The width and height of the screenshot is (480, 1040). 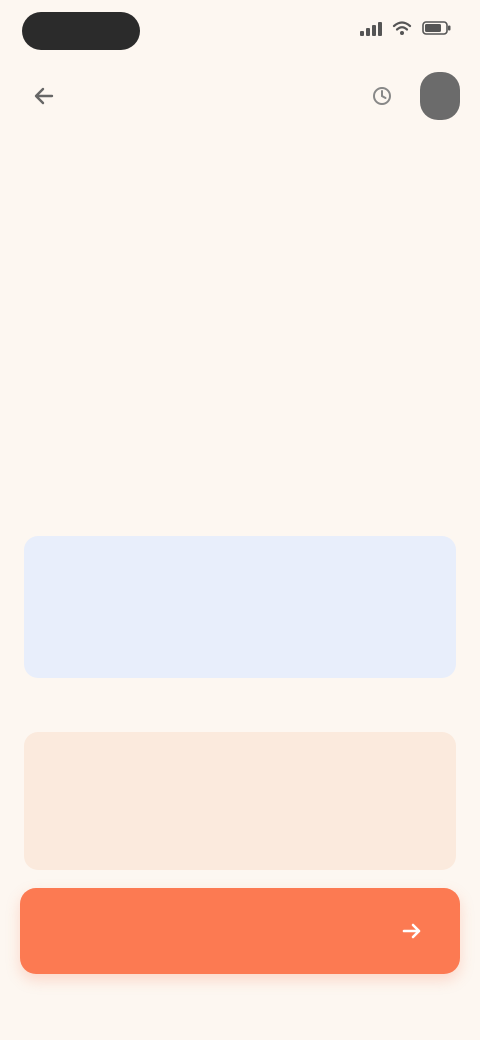 I want to click on tip-card, so click(x=240, y=801).